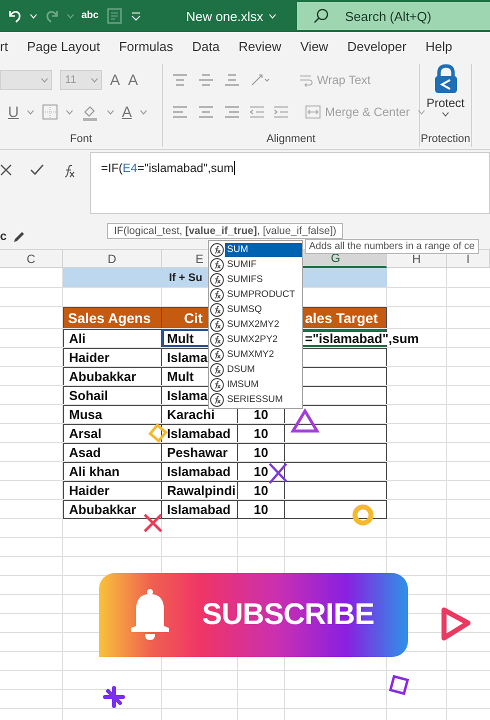  What do you see at coordinates (4, 46) in the screenshot?
I see `ribbon-tab: rt` at bounding box center [4, 46].